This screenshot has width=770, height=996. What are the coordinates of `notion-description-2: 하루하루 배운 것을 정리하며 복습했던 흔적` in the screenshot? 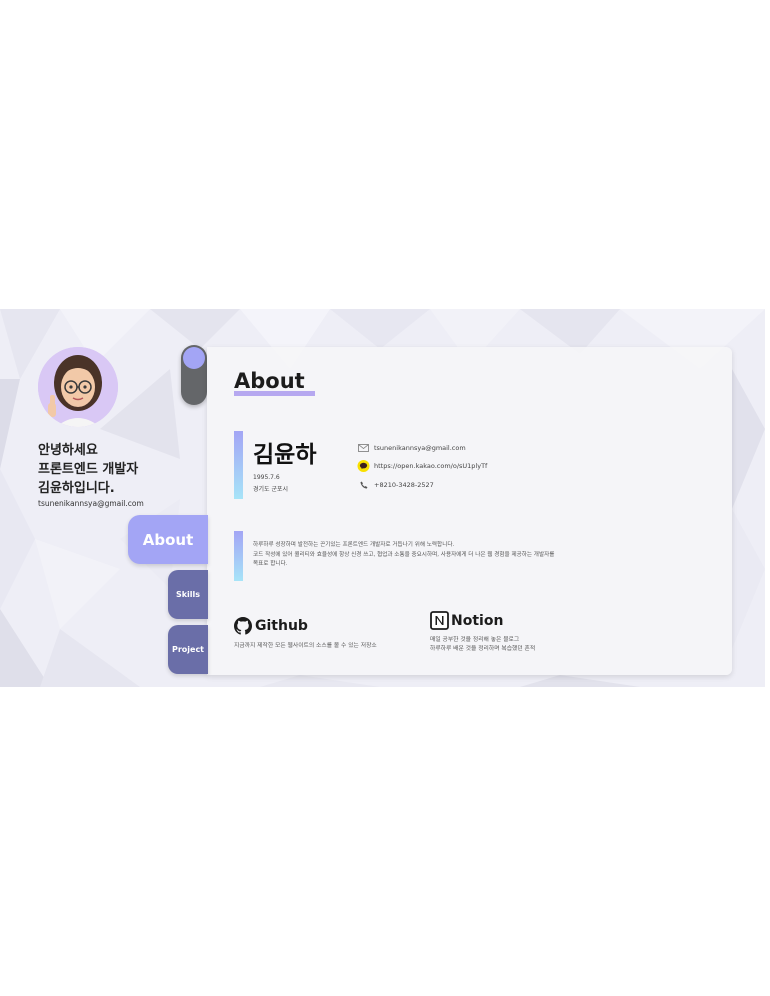 It's located at (483, 649).